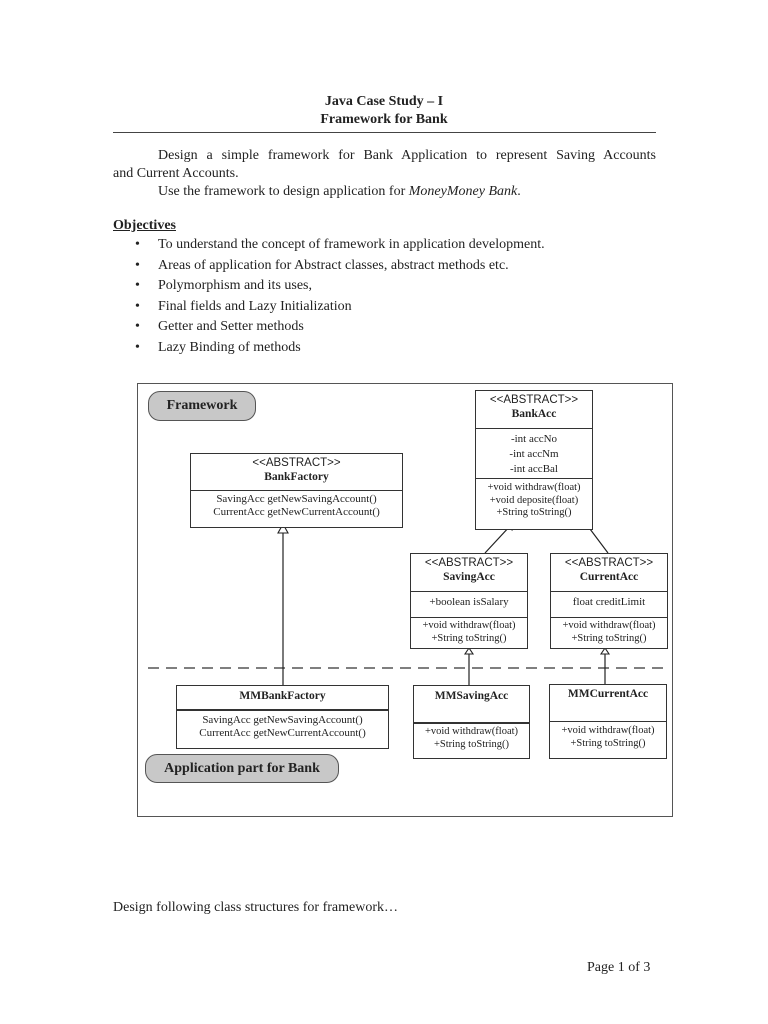  I want to click on application-part-label: Application part for Bank, so click(242, 768).